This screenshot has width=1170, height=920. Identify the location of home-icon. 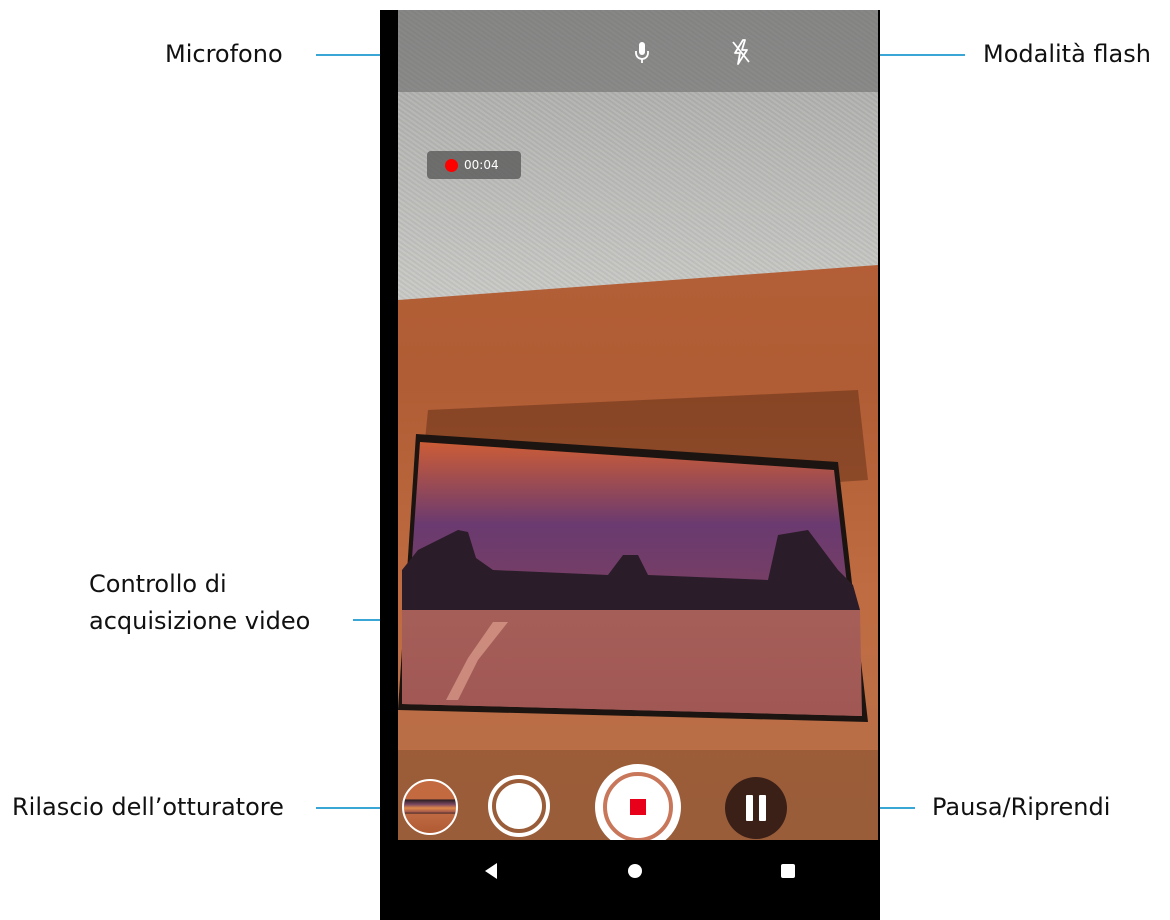
(635, 871).